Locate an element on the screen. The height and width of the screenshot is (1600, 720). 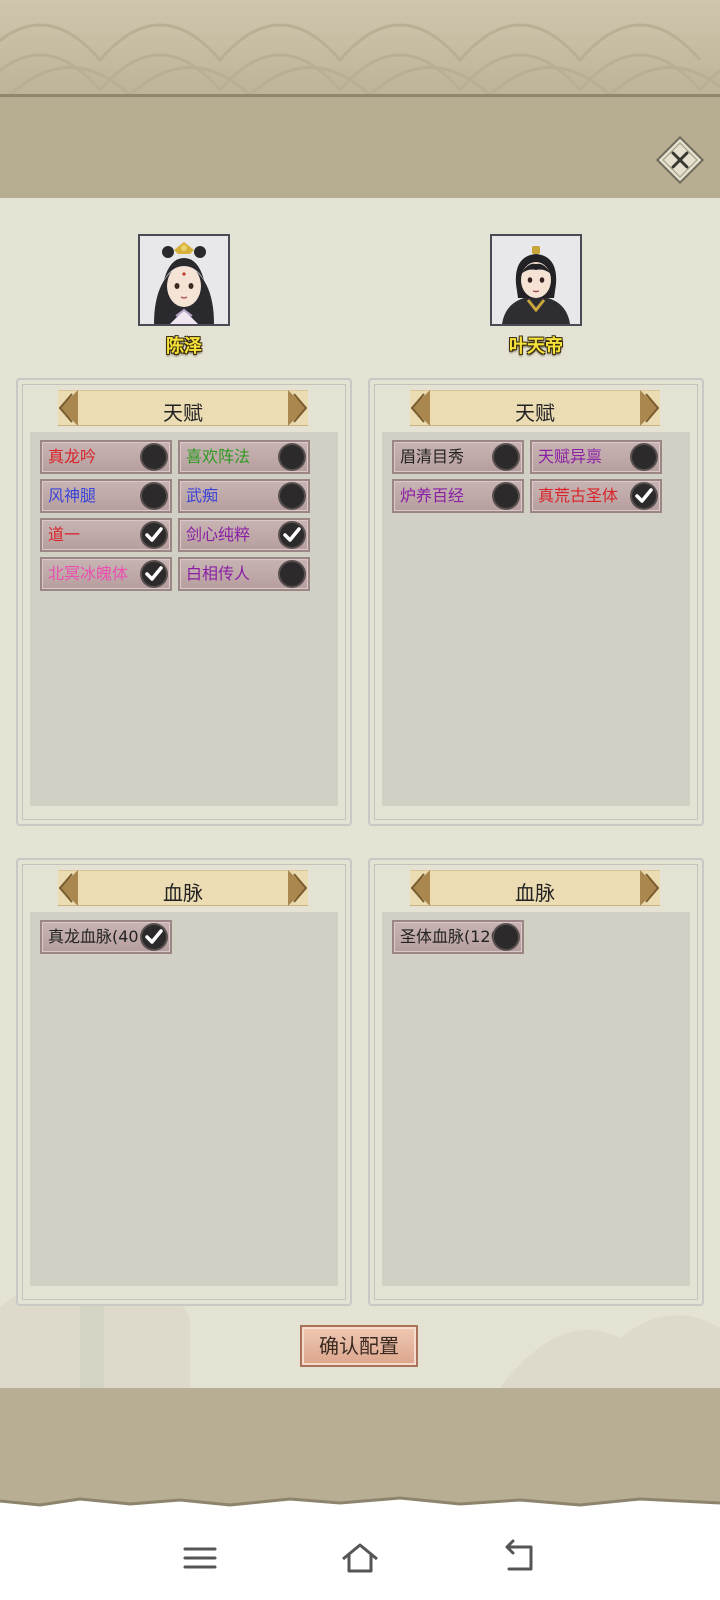
character-right: 叶天帝 is located at coordinates (536, 296).